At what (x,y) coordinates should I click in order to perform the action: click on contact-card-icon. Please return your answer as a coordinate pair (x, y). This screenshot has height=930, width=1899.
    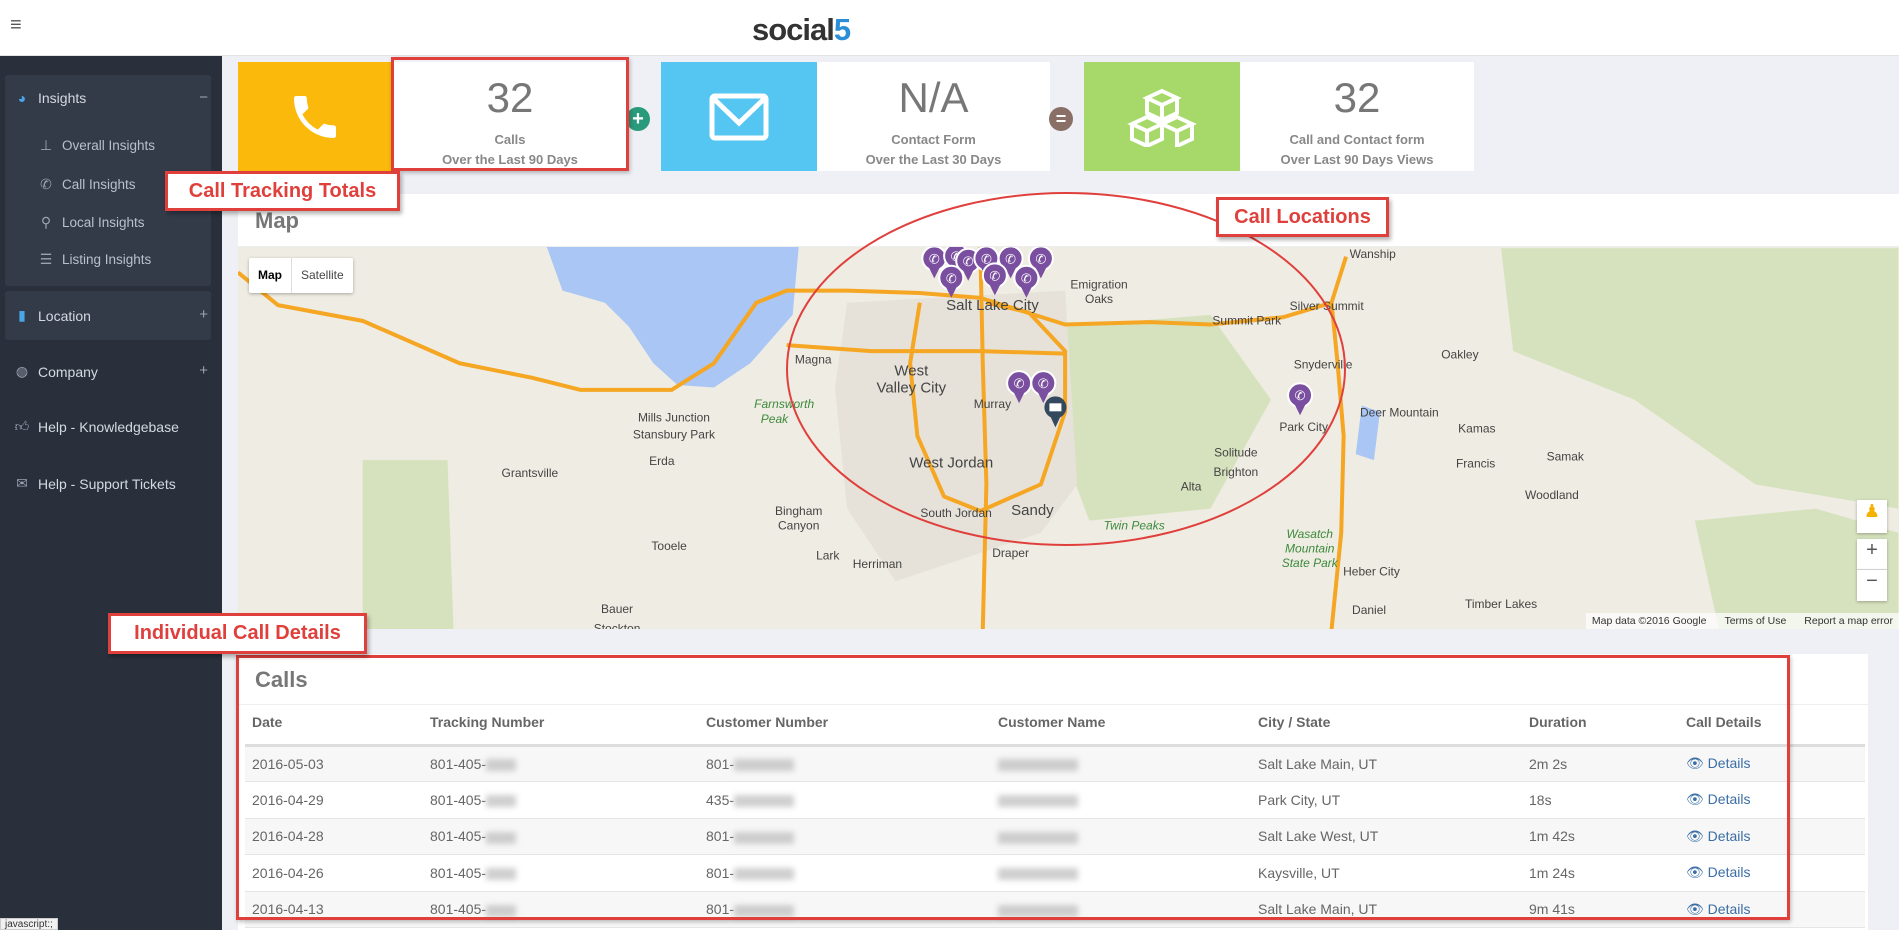
    Looking at the image, I should click on (739, 116).